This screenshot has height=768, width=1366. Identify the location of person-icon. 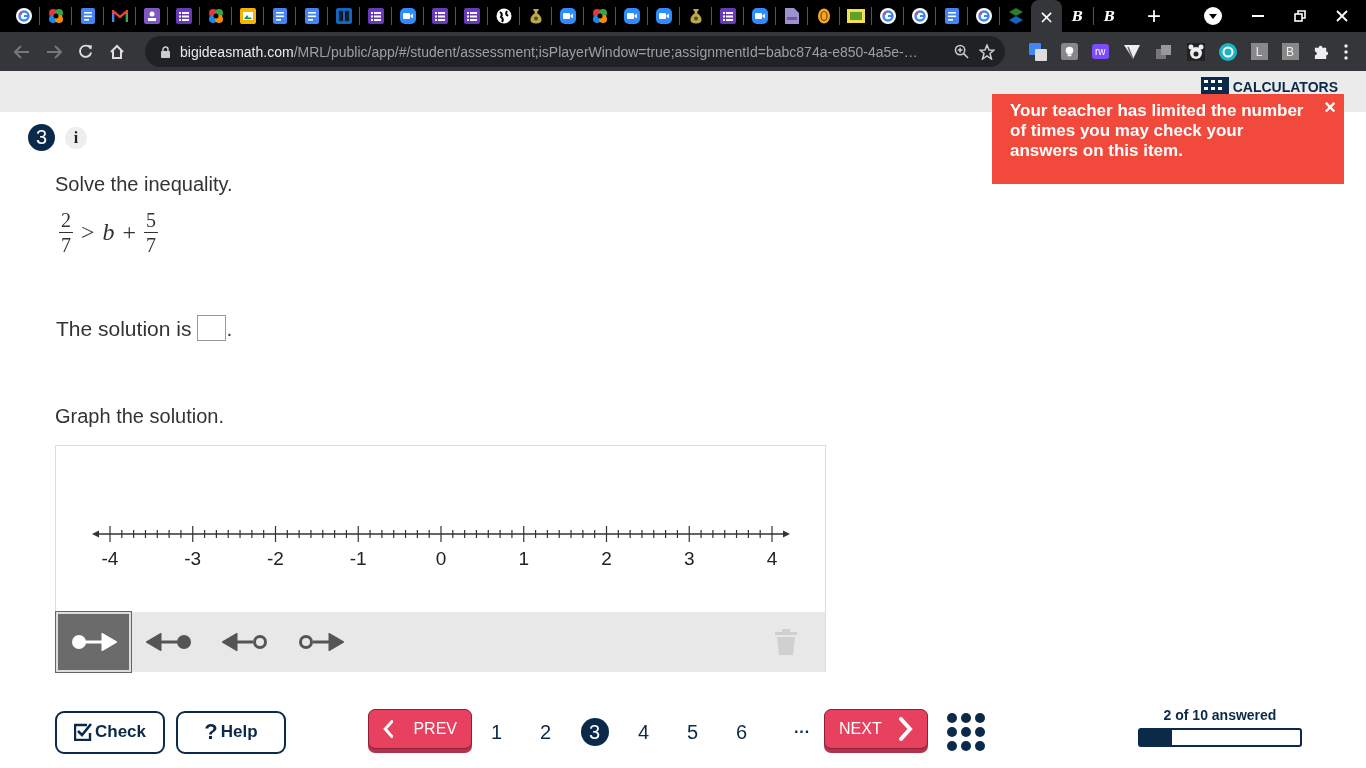
(151, 16).